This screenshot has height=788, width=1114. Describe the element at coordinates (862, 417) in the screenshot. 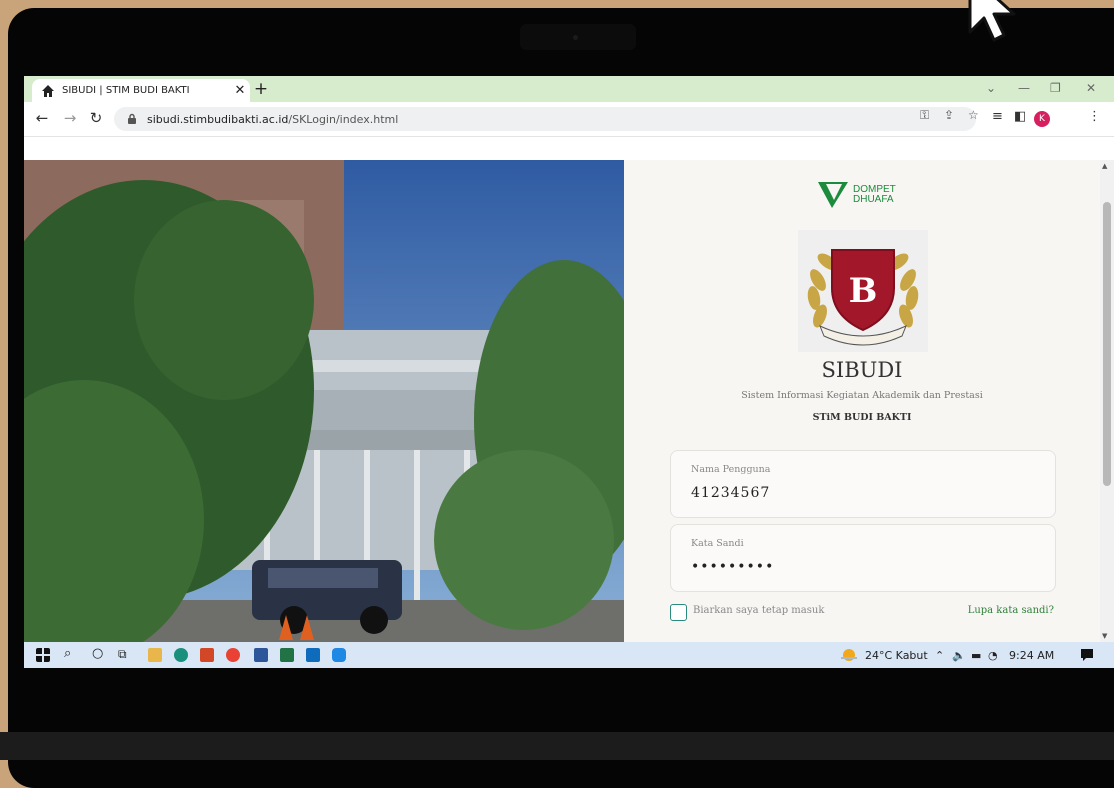

I see `org-name: STiM BUDI BAKTI` at that location.